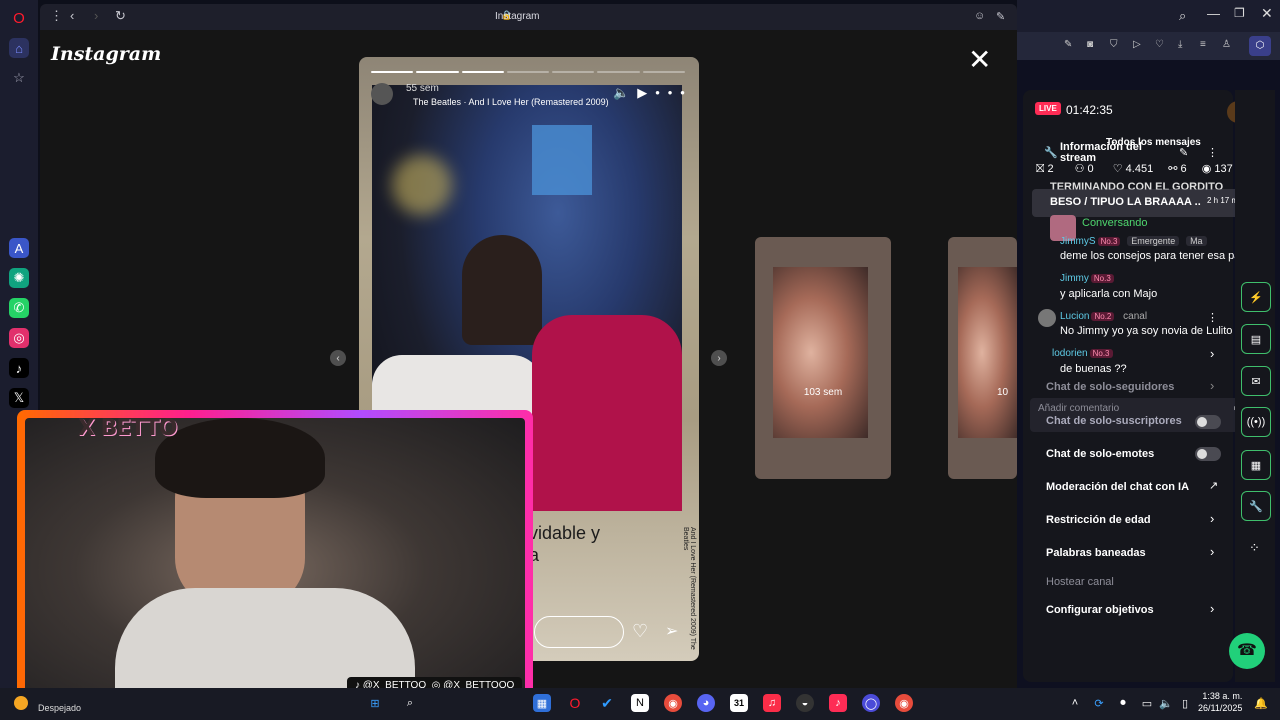  What do you see at coordinates (1099, 703) in the screenshot?
I see `sync-icon: ⟳` at bounding box center [1099, 703].